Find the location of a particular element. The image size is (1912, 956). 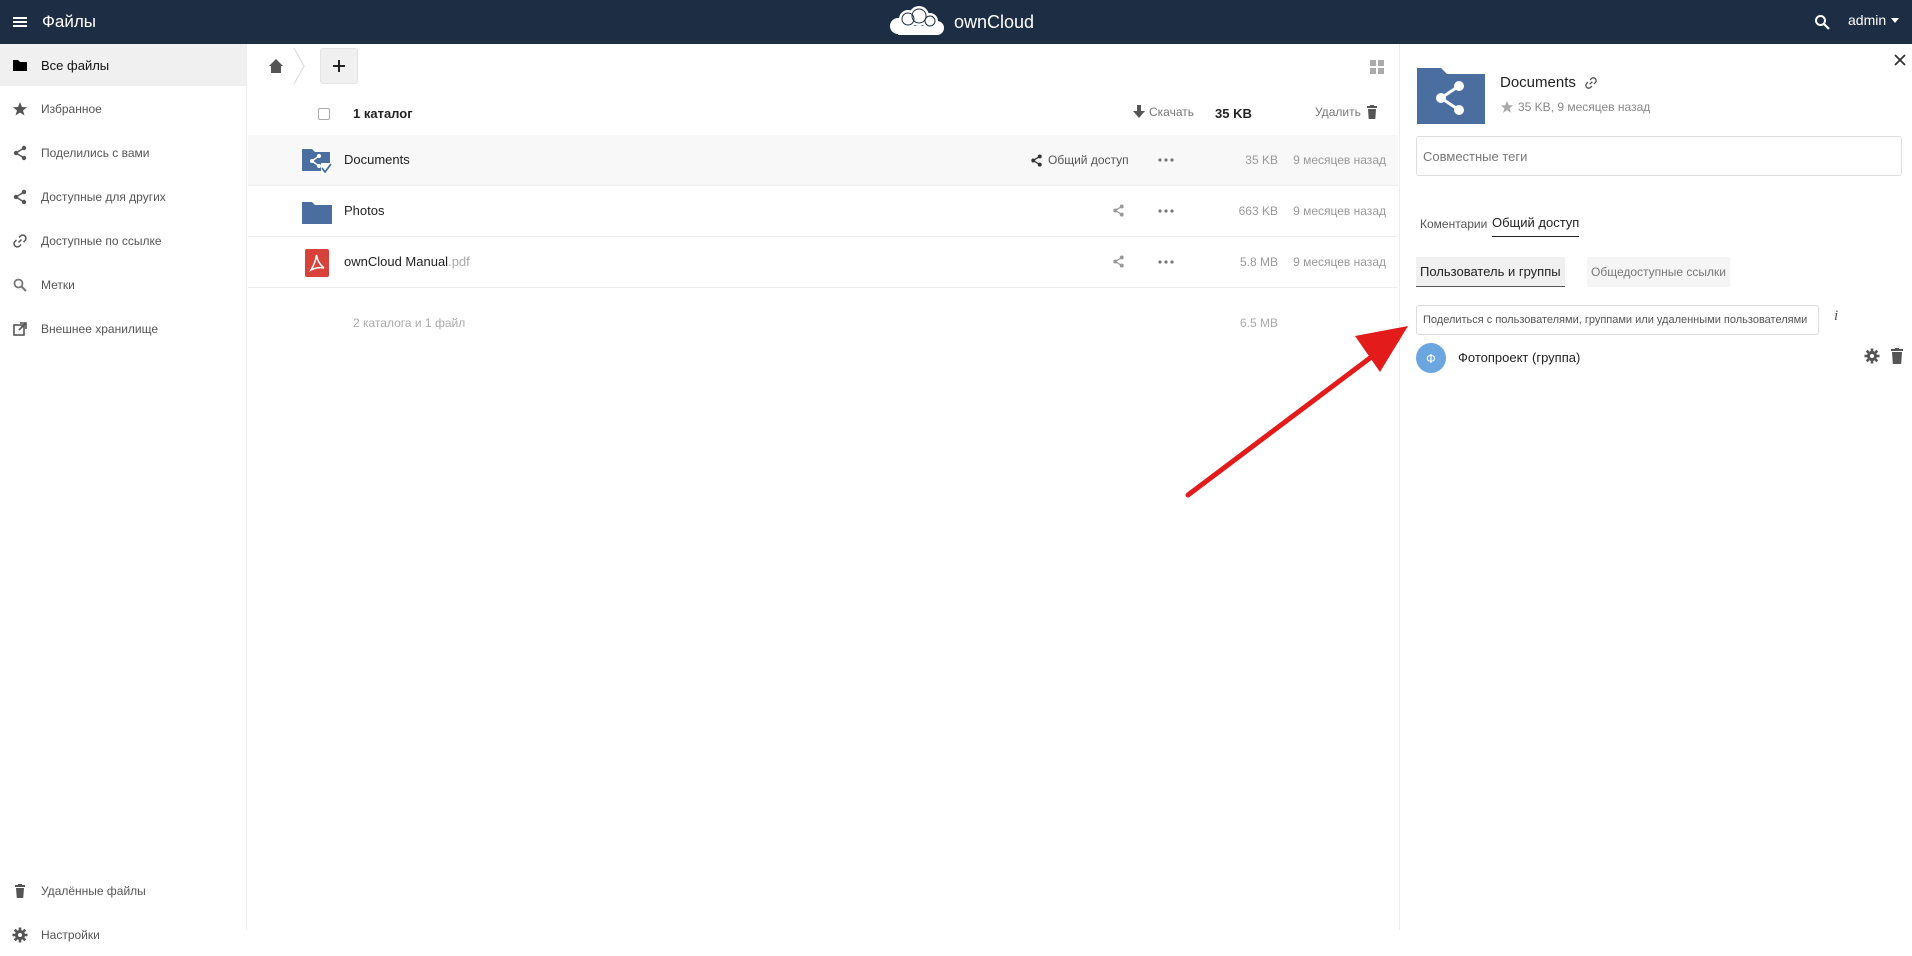

sidebar-item-settings: Настройки is located at coordinates (123, 935).